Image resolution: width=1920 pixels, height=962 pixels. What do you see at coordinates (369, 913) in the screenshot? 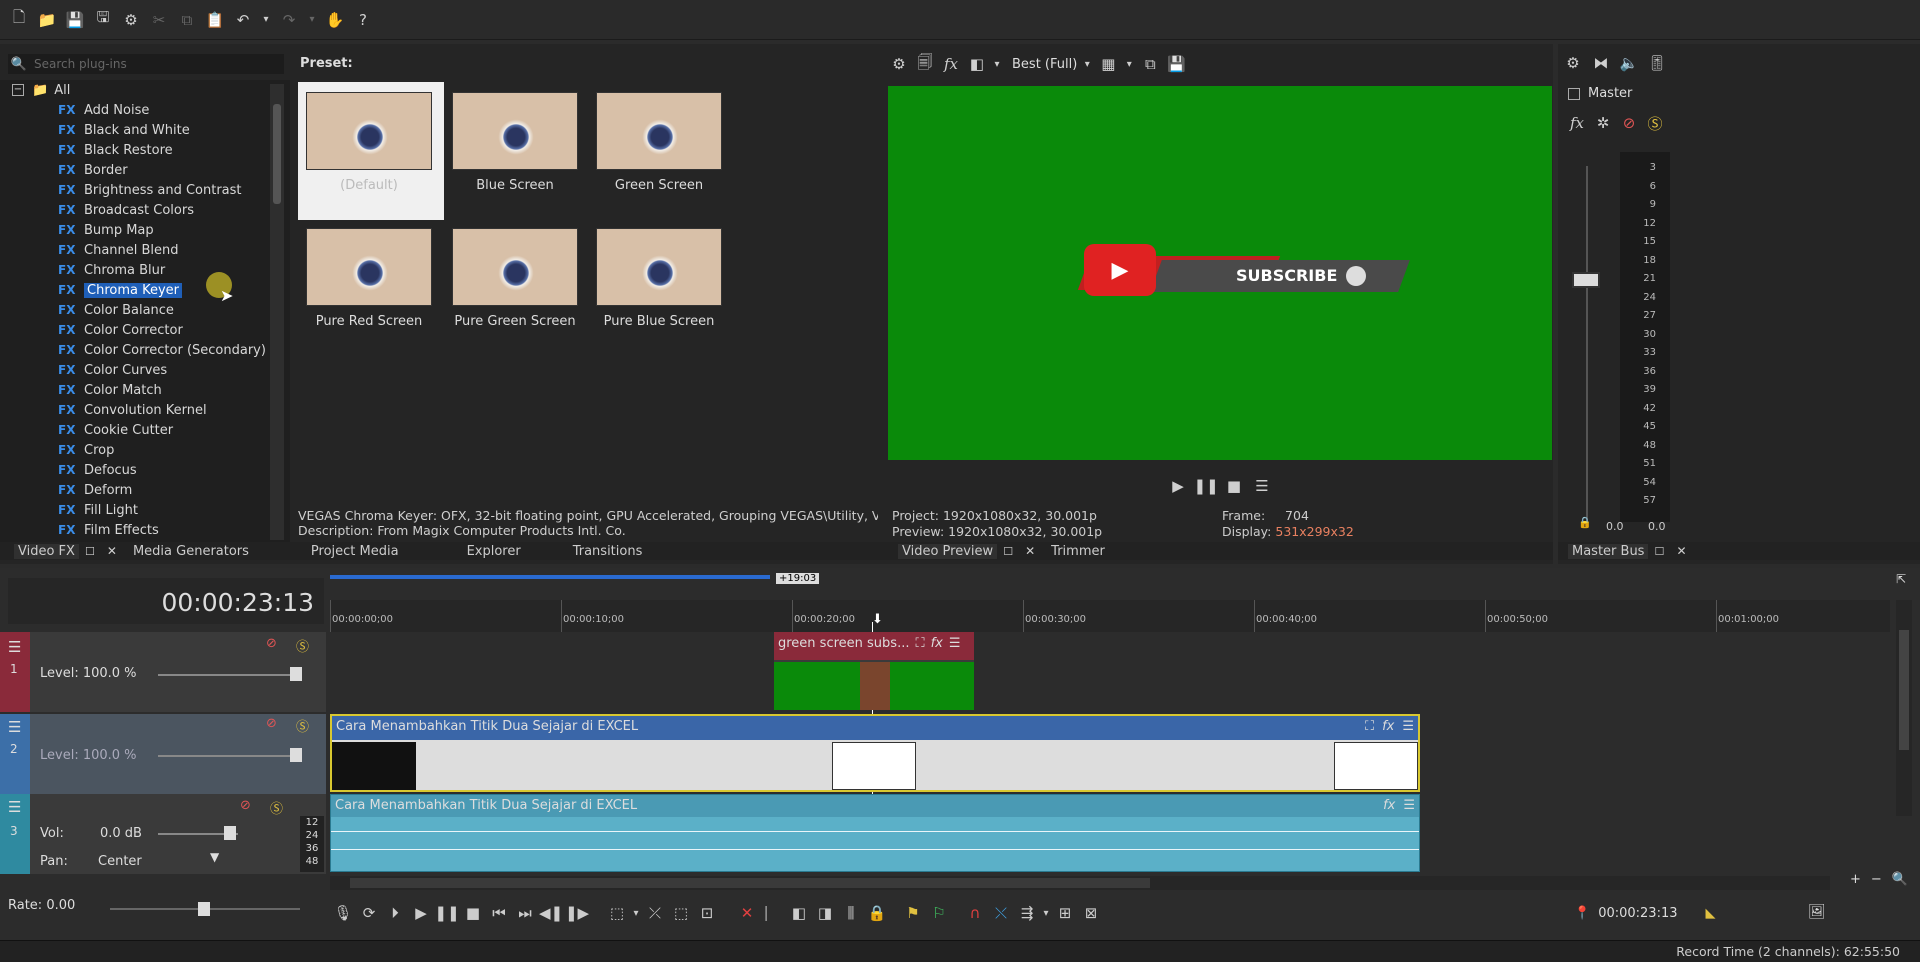
I see `loop-icon: ⟳` at bounding box center [369, 913].